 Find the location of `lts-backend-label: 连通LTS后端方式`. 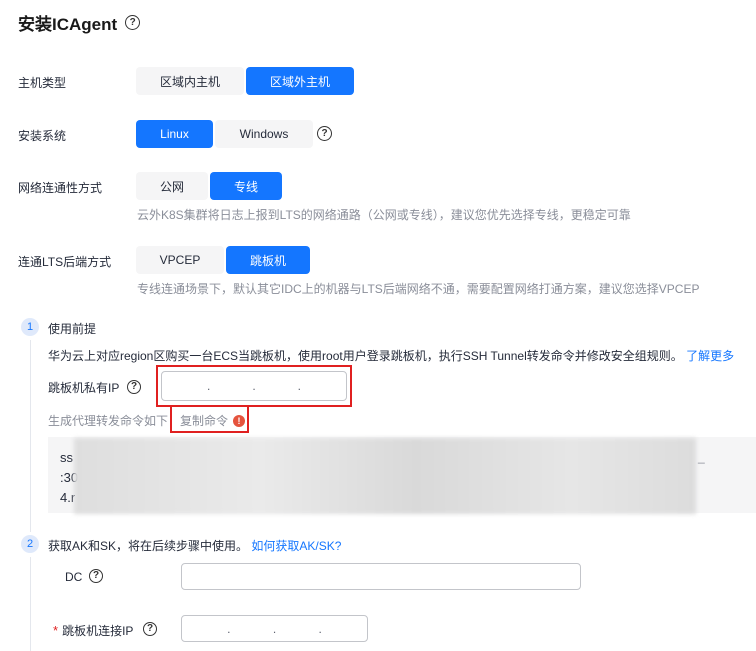

lts-backend-label: 连通LTS后端方式 is located at coordinates (65, 262).